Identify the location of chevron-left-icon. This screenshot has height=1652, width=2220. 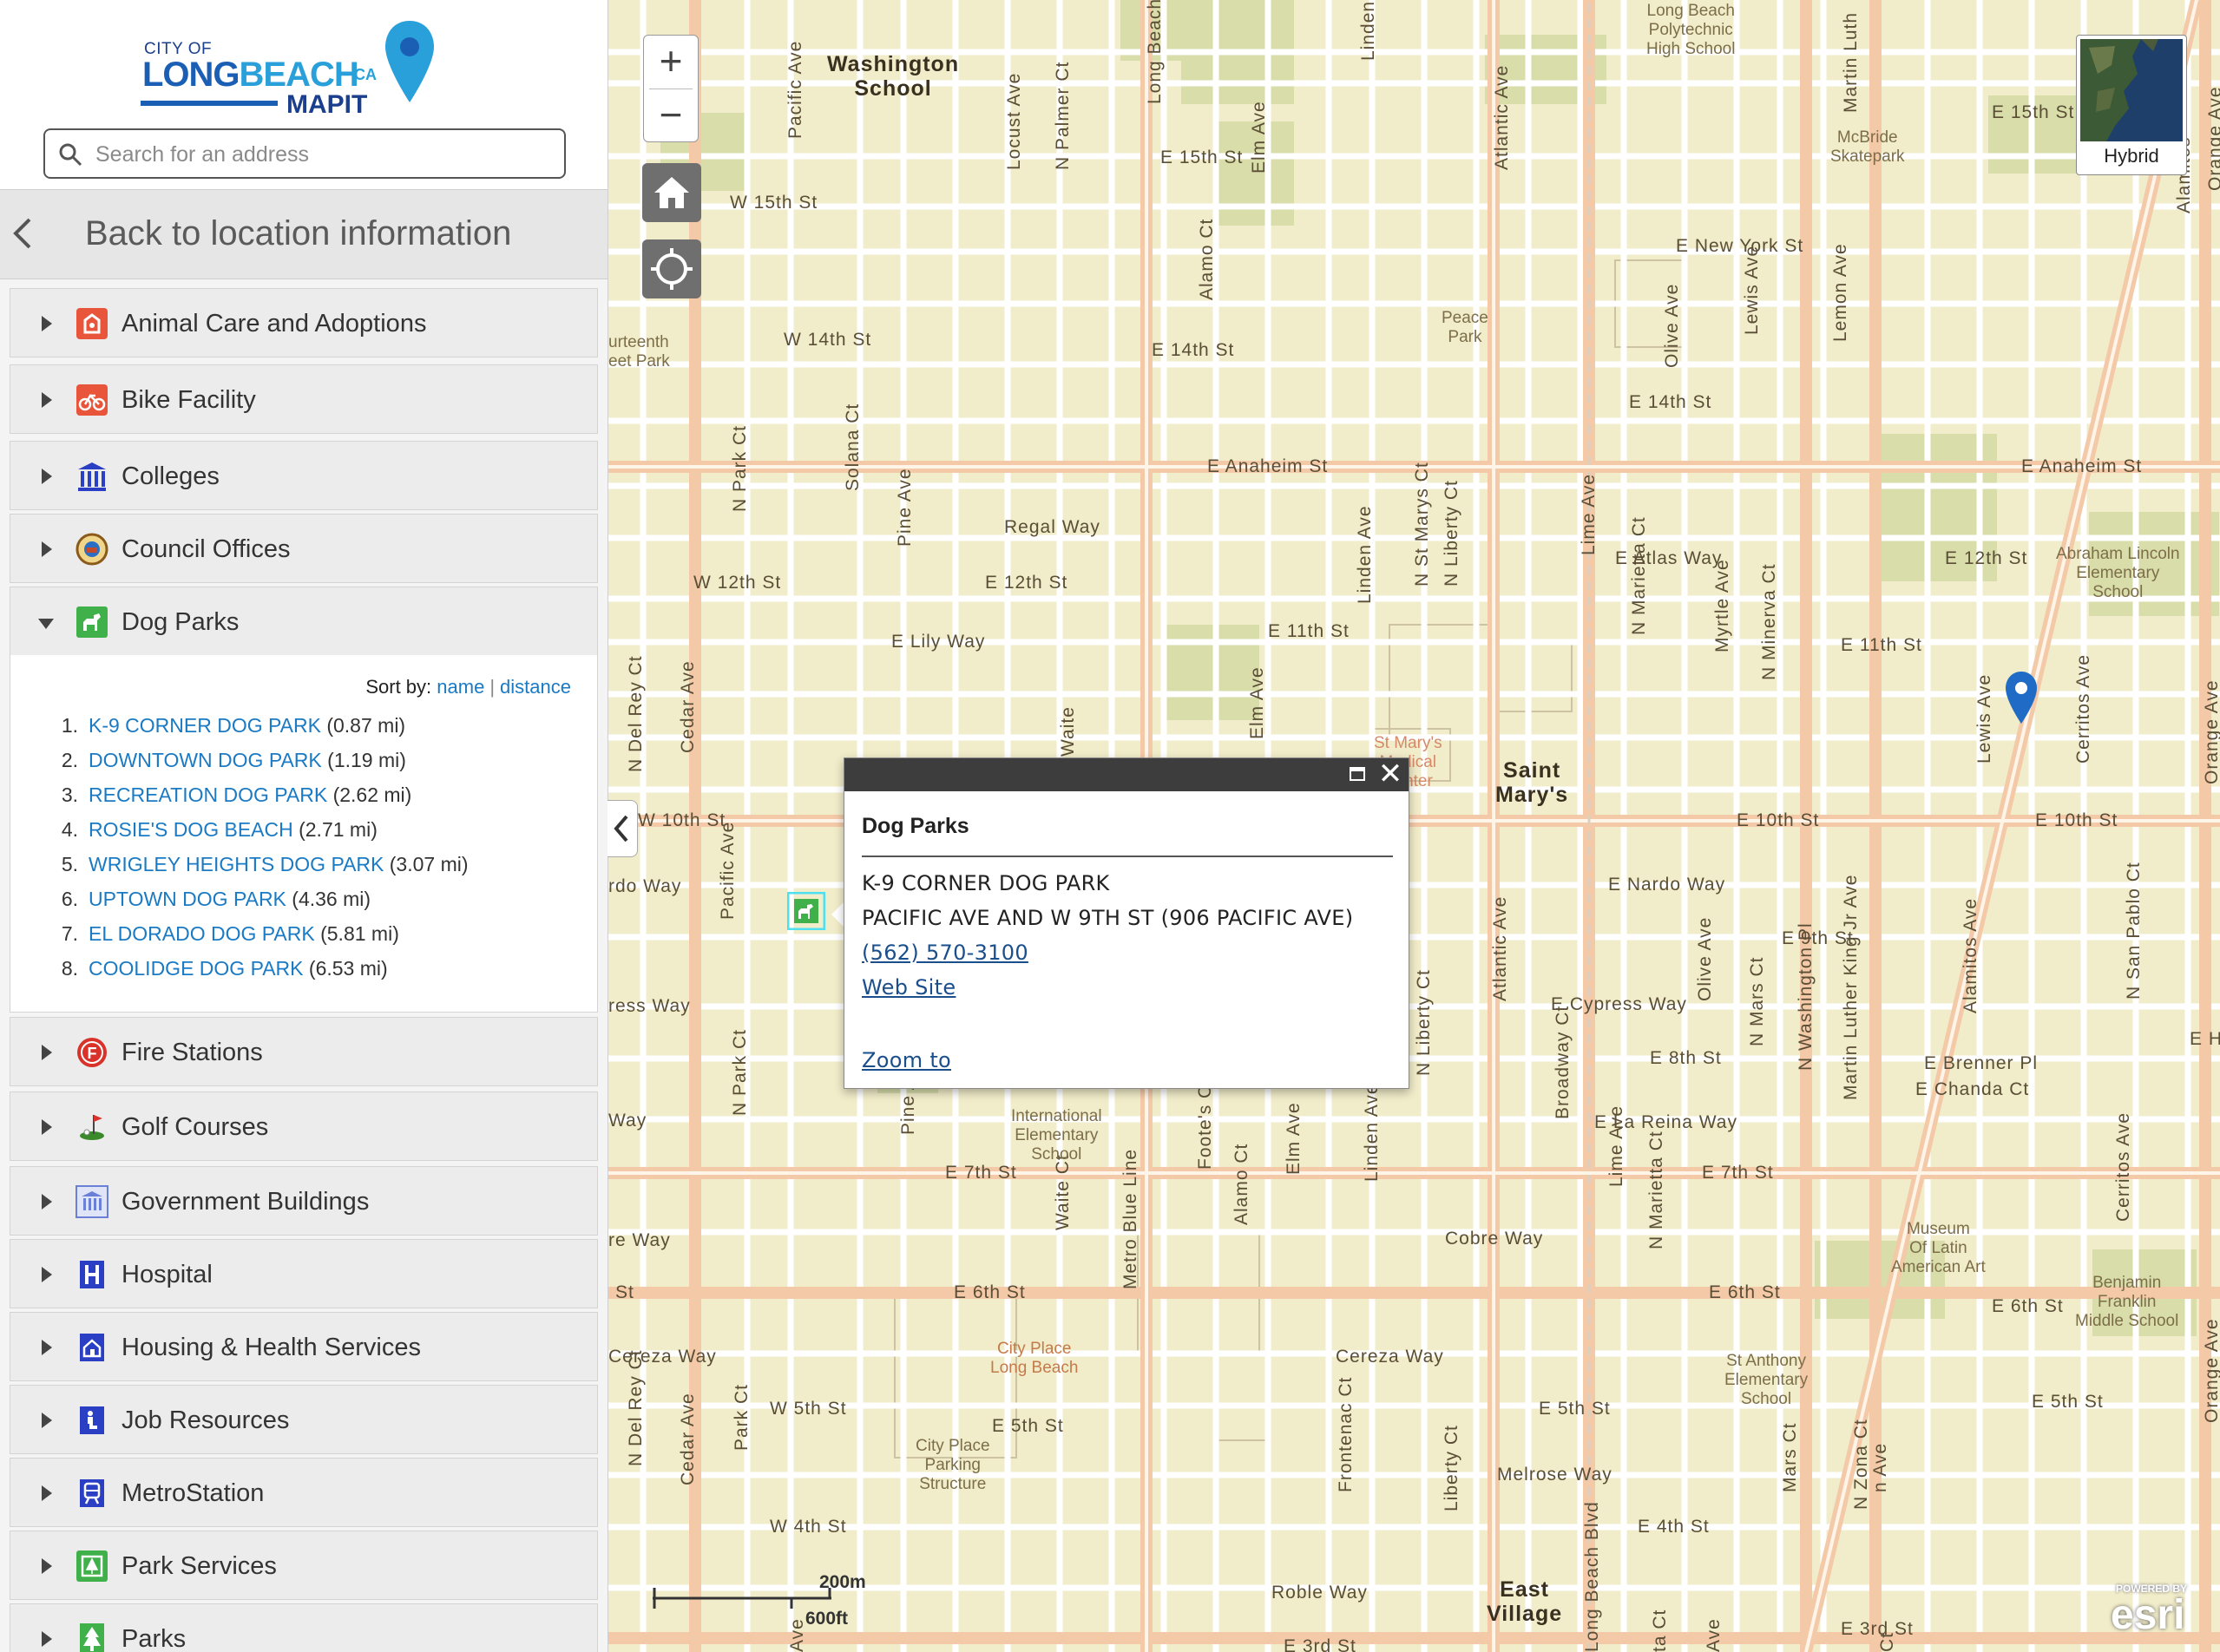
(621, 828).